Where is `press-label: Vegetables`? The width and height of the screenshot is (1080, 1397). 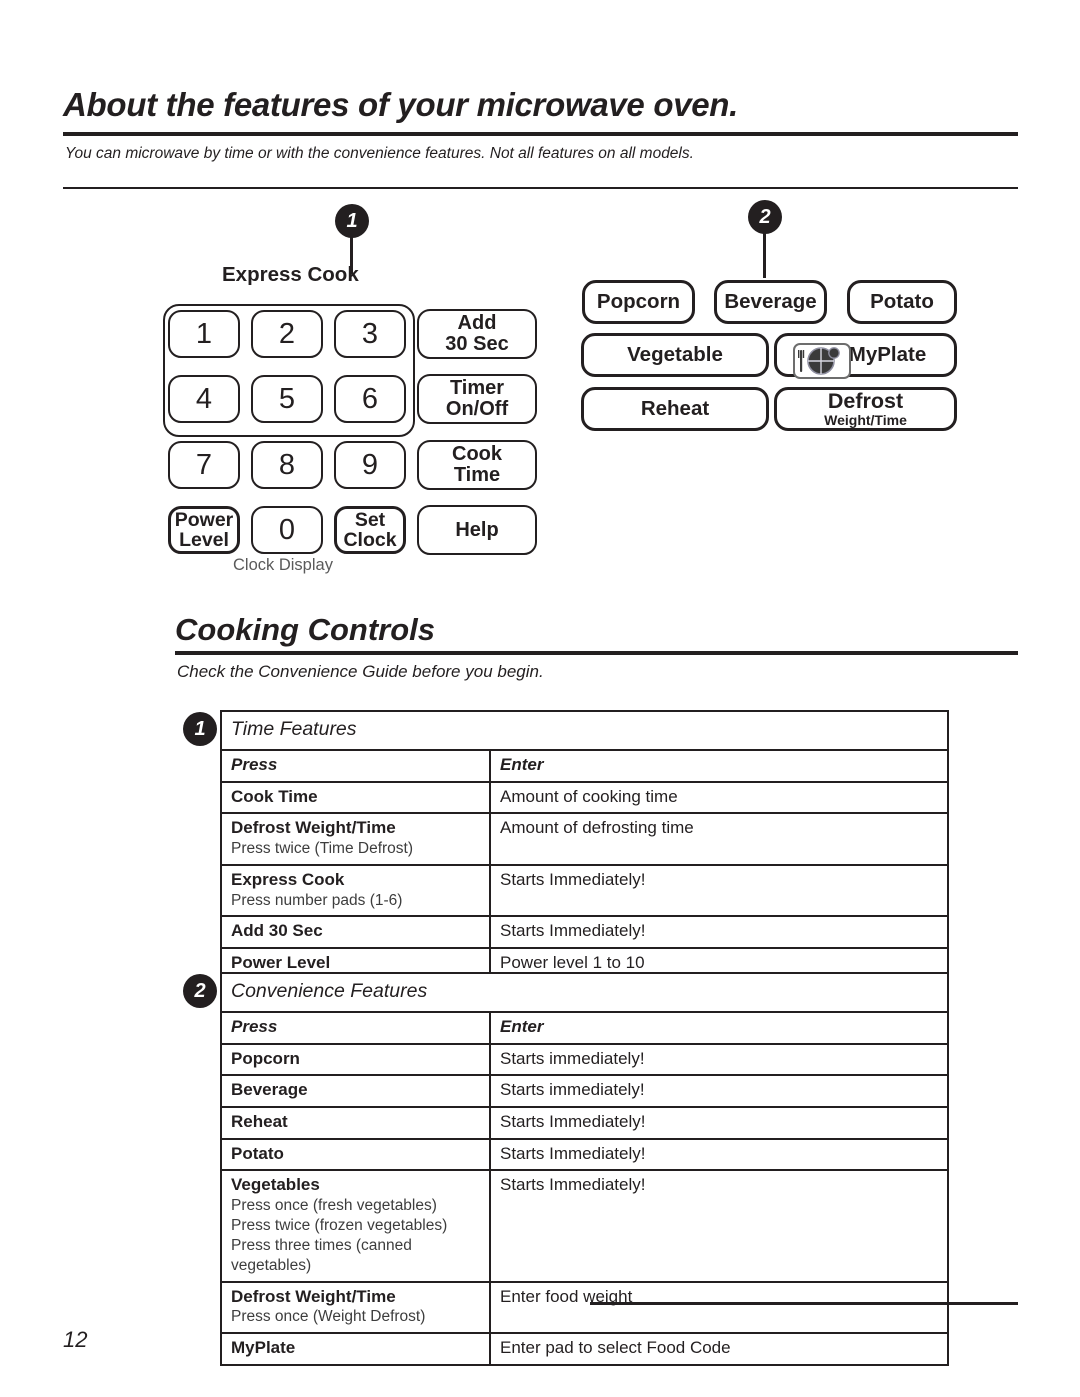
press-label: Vegetables is located at coordinates (275, 1185).